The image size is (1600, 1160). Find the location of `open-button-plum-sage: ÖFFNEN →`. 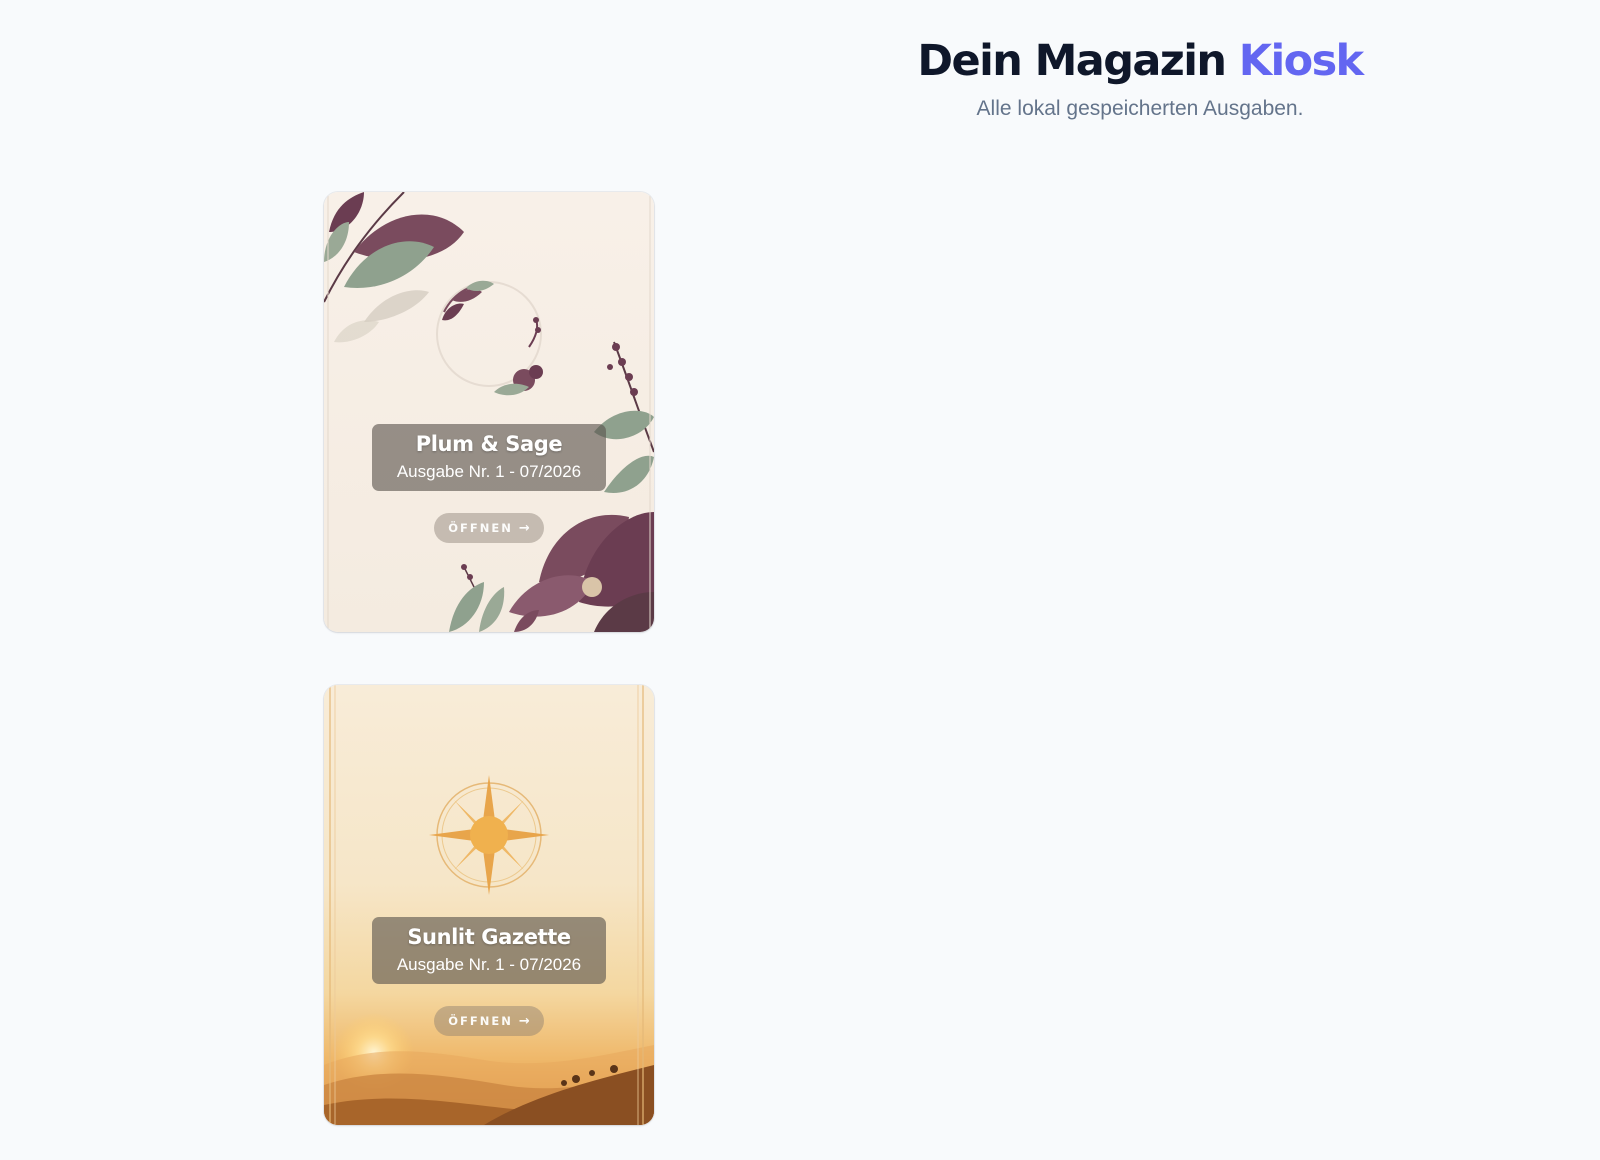

open-button-plum-sage: ÖFFNEN → is located at coordinates (489, 528).